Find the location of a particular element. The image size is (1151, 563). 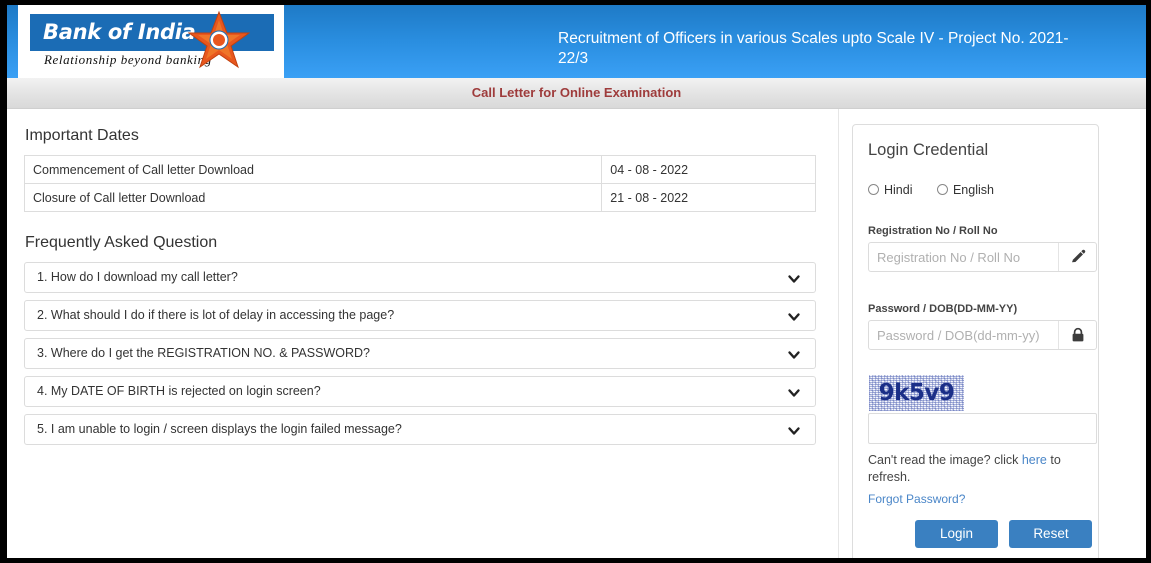

login-panel-title: Login Credential is located at coordinates (928, 150).